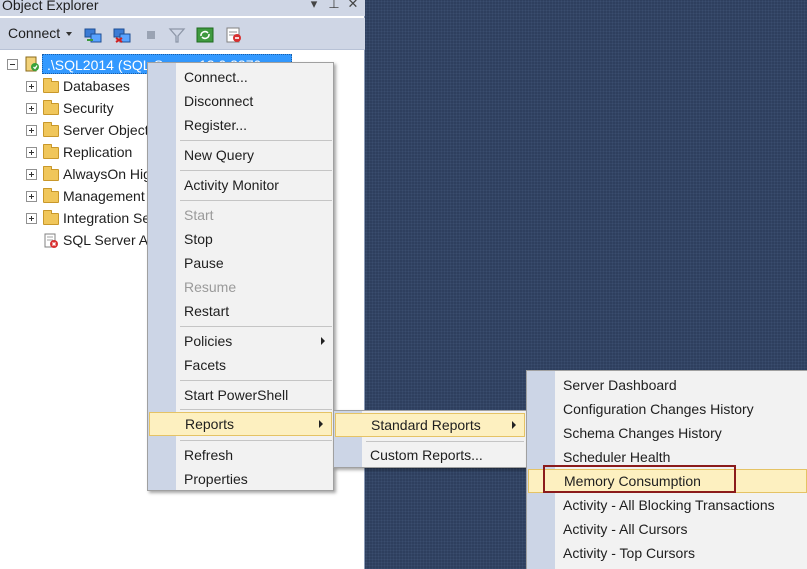  What do you see at coordinates (240, 263) in the screenshot?
I see `menu-item-pause: Pause` at bounding box center [240, 263].